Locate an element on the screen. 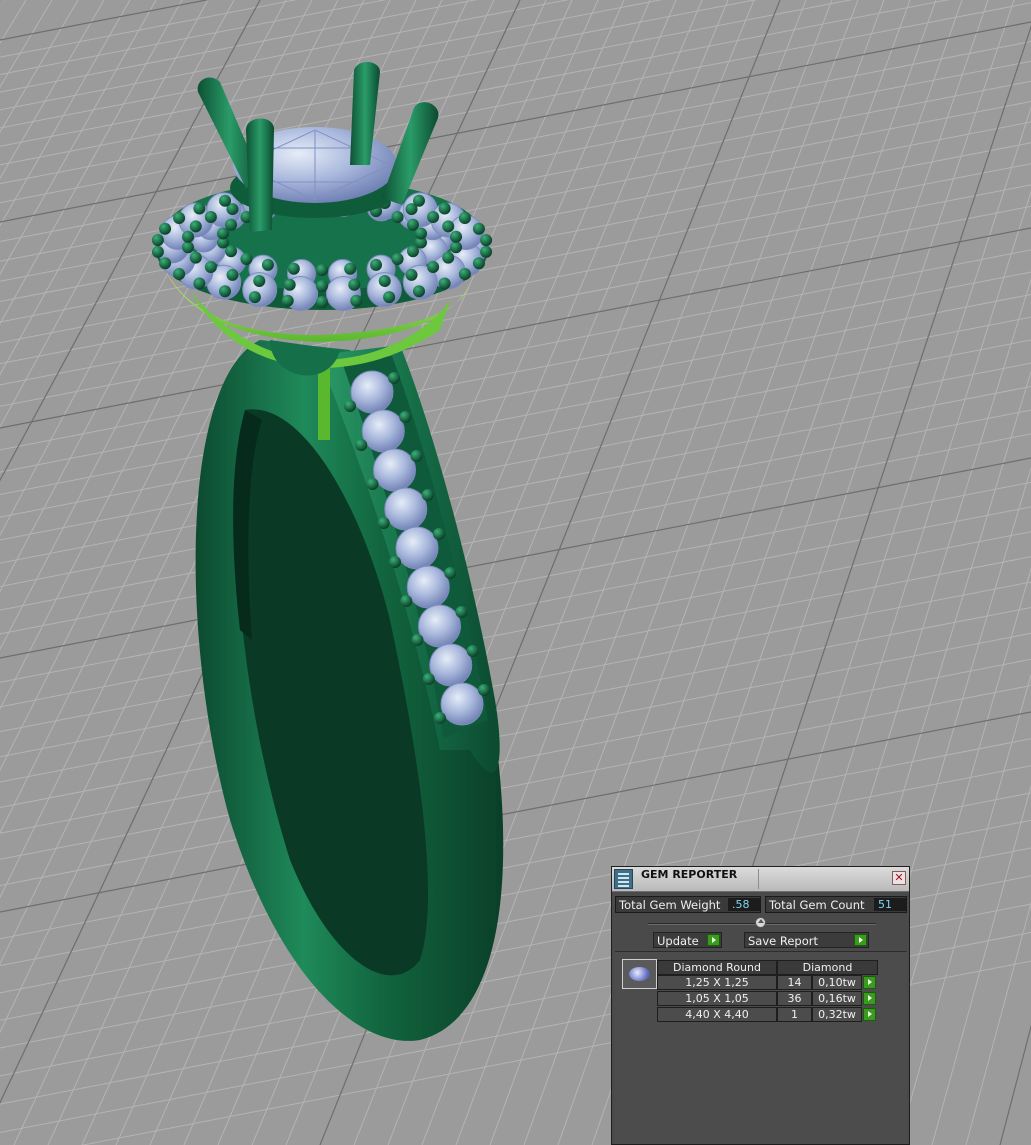 Image resolution: width=1031 pixels, height=1145 pixels. total-gem-weight: Total Gem Weight .58 is located at coordinates (688, 904).